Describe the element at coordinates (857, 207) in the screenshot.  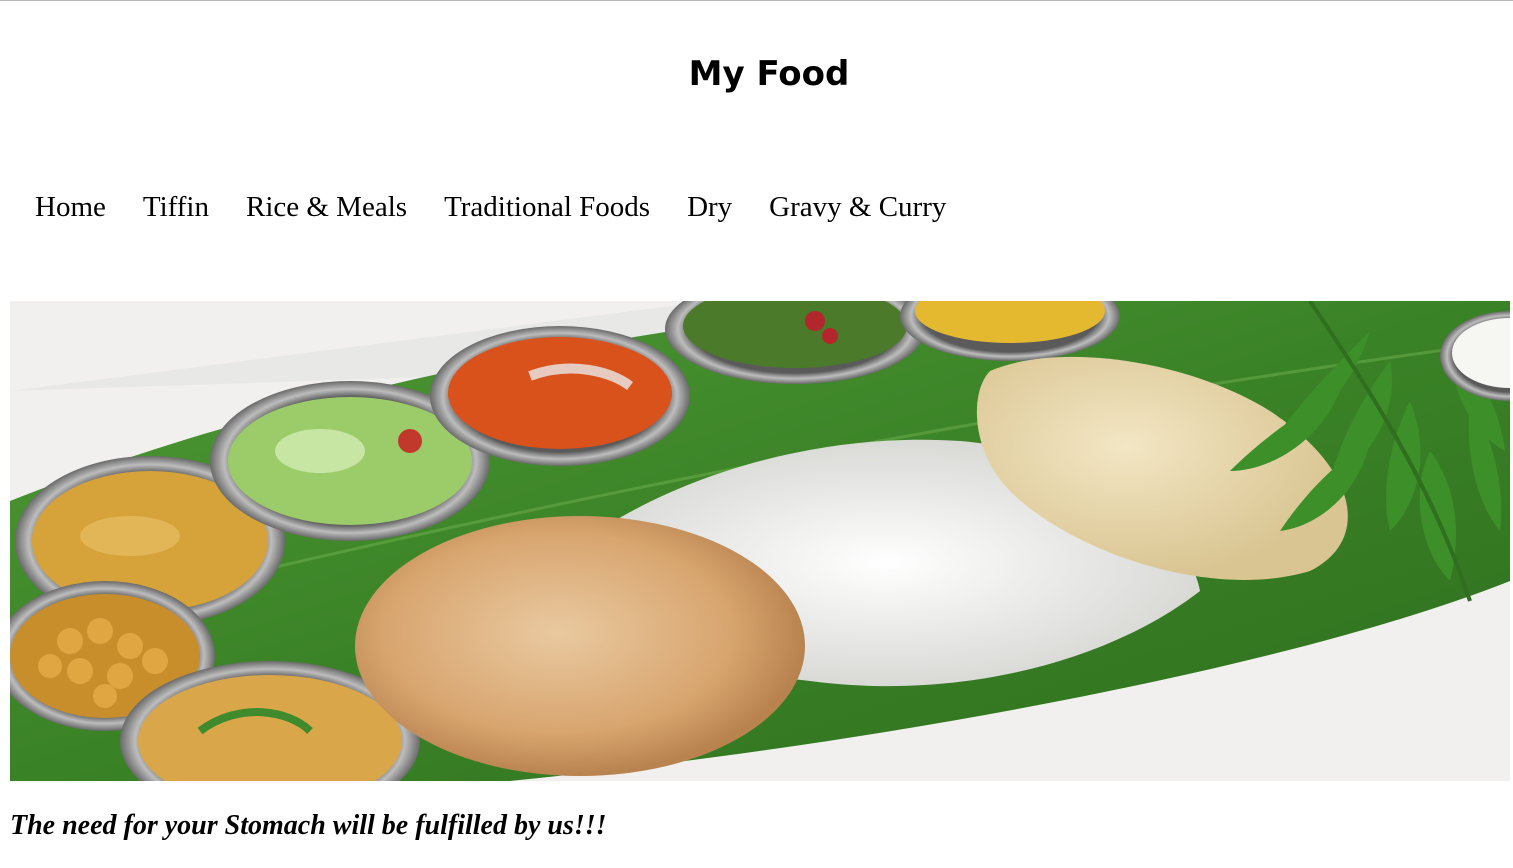
I see `nav-link-gravy-curry: Gravy & Curry` at that location.